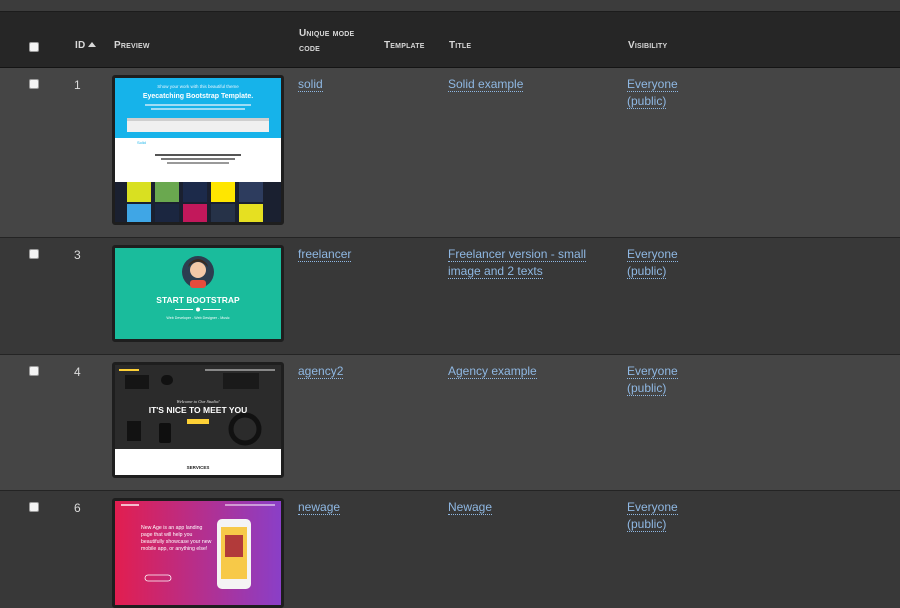 Image resolution: width=900 pixels, height=608 pixels. I want to click on preview-heading: Eyecatching Bootstrap Template., so click(198, 96).